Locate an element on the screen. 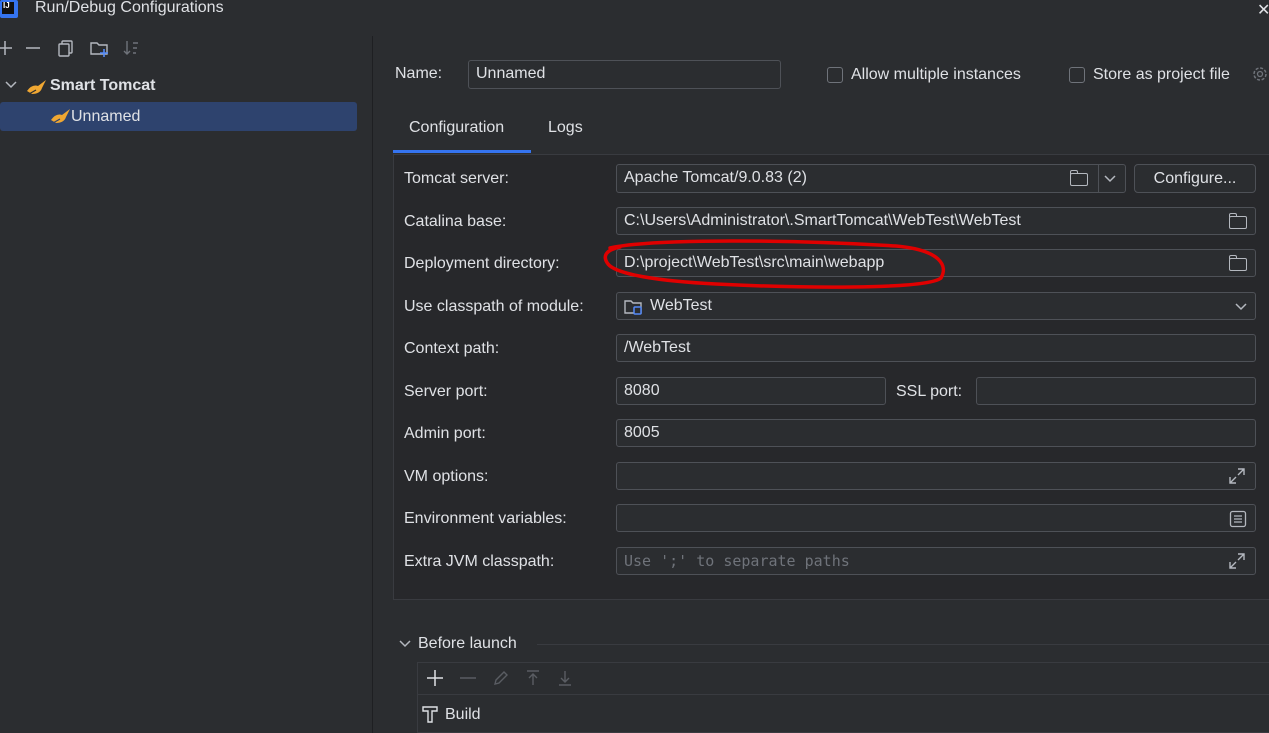 The width and height of the screenshot is (1269, 733). sort-icon is located at coordinates (131, 48).